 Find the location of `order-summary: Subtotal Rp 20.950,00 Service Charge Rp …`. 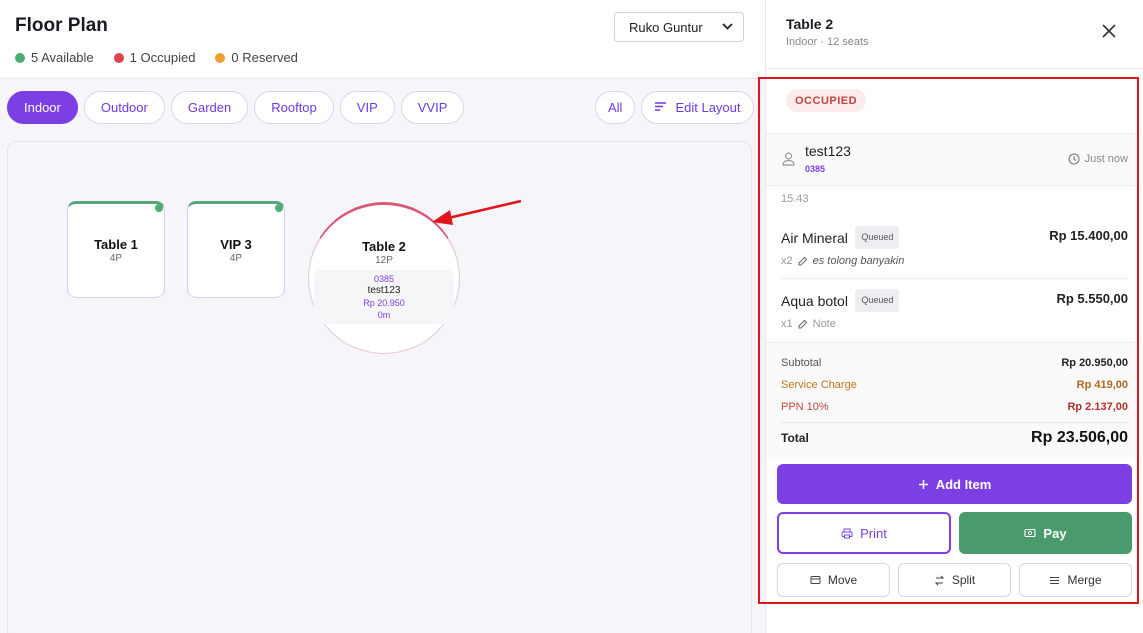

order-summary: Subtotal Rp 20.950,00 Service Charge Rp … is located at coordinates (952, 401).